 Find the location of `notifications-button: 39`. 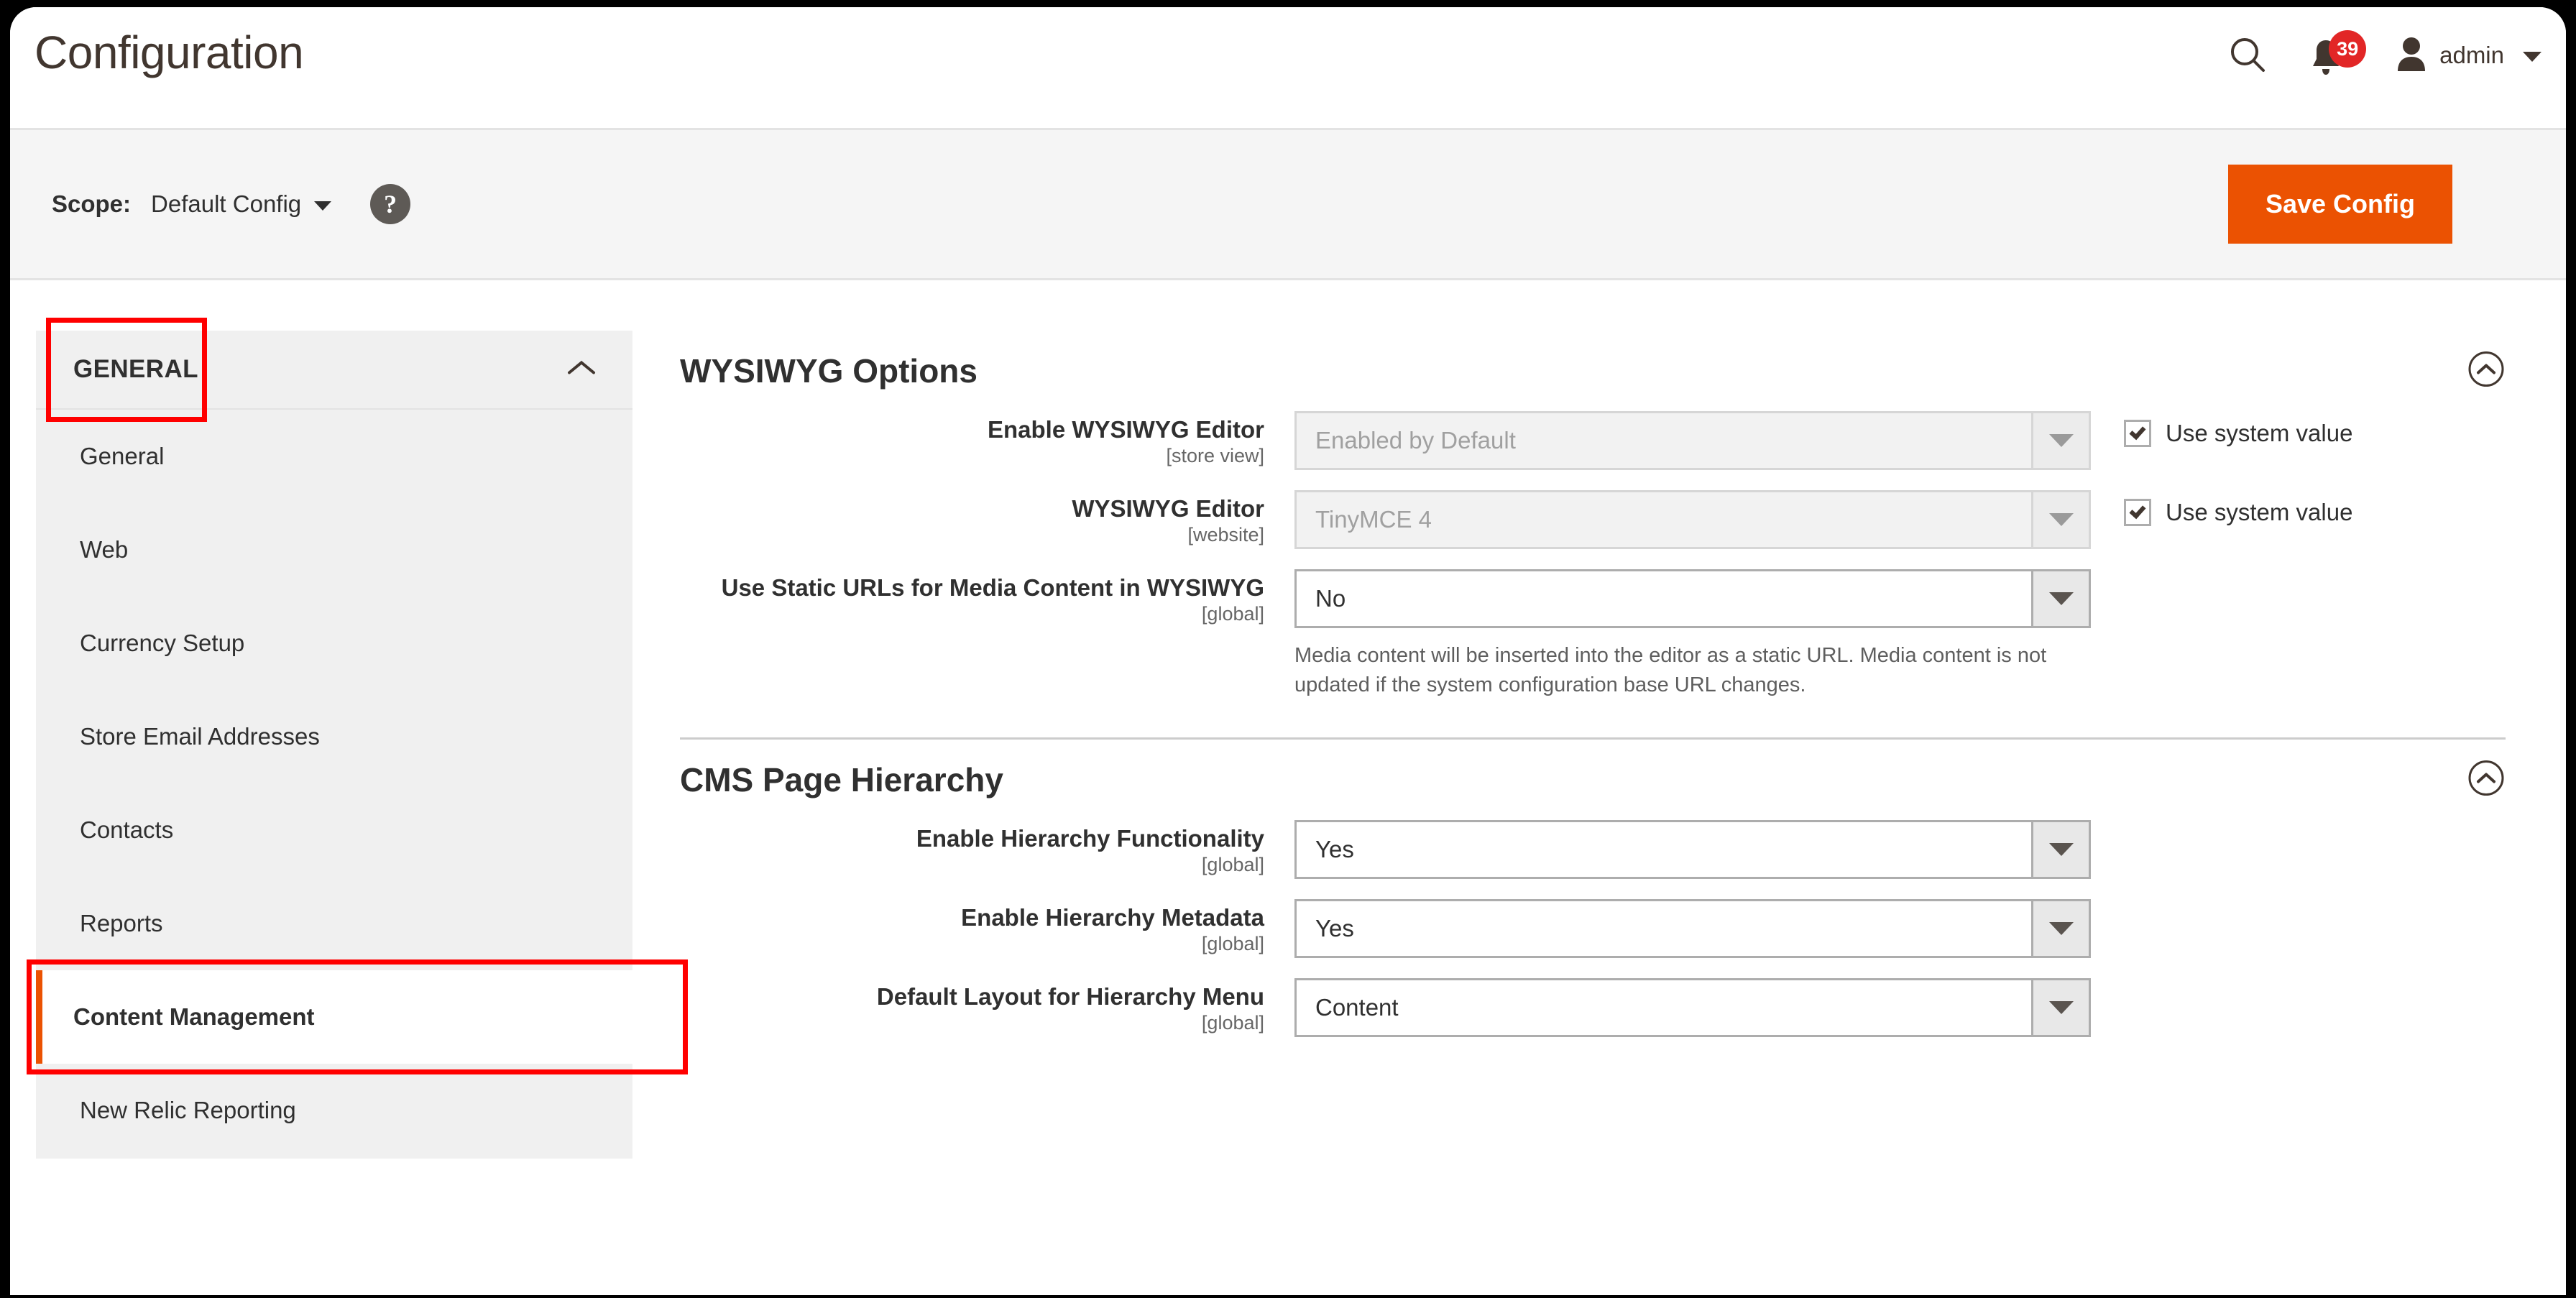

notifications-button: 39 is located at coordinates (2332, 55).